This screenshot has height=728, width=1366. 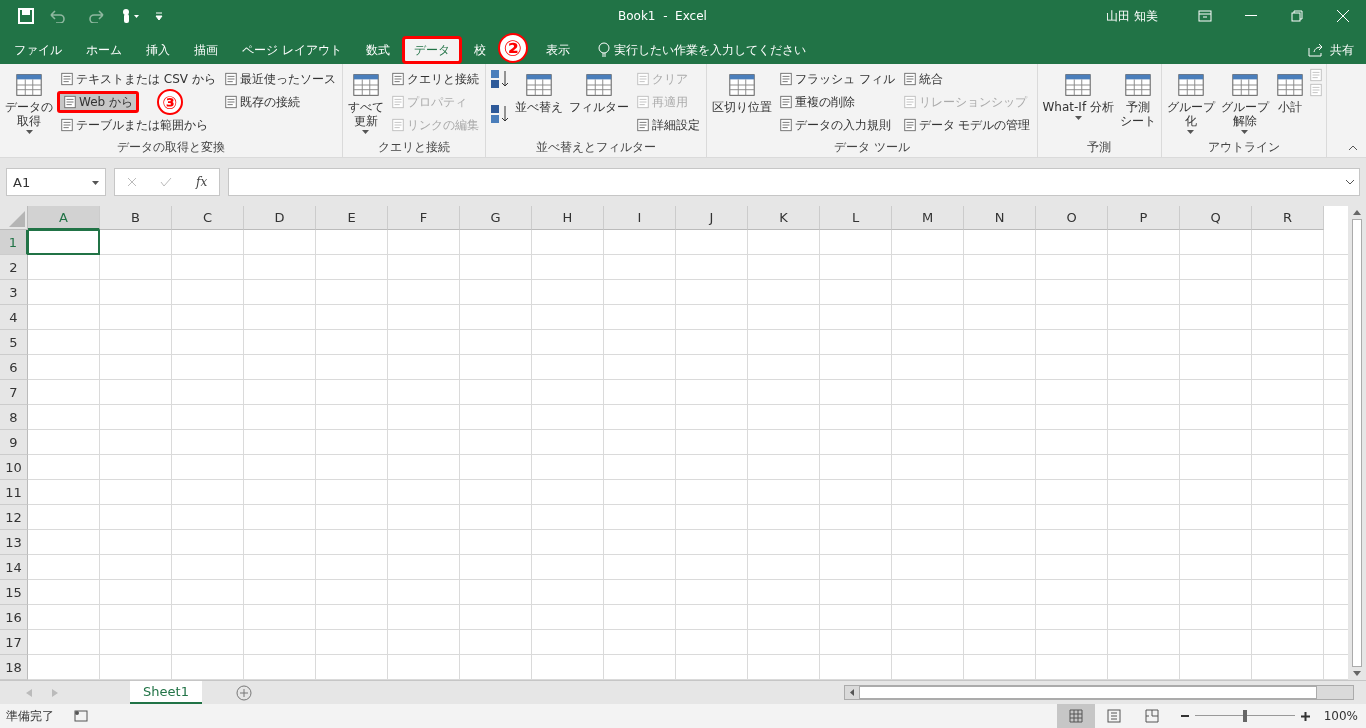 I want to click on ribbon-button: クエリと接続, so click(x=434, y=79).